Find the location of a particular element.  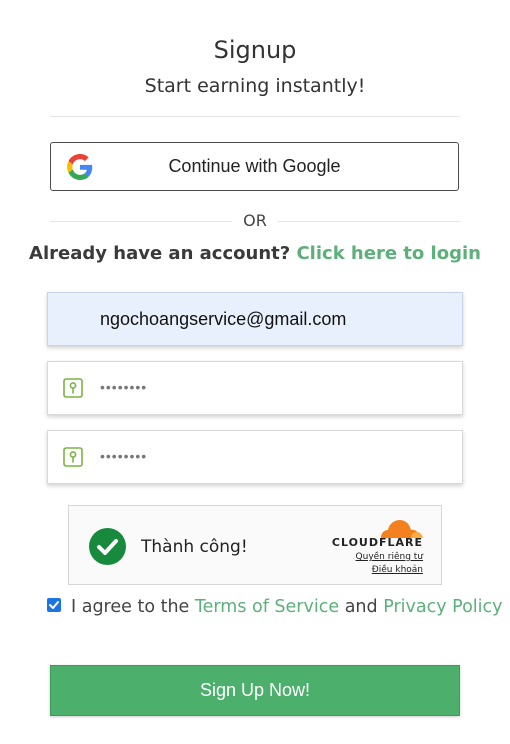

password-field: •••••••• is located at coordinates (255, 388).